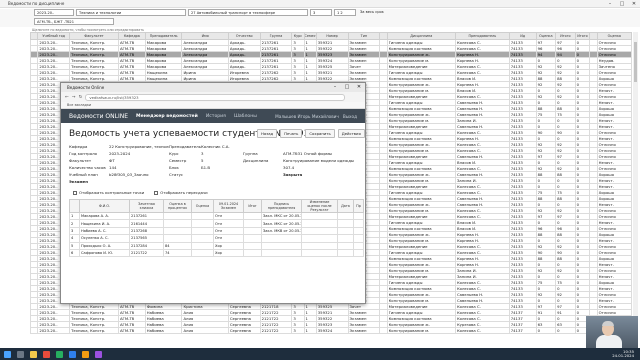  What do you see at coordinates (522, 36) in the screenshot?
I see `column-header: Ид` at bounding box center [522, 36].